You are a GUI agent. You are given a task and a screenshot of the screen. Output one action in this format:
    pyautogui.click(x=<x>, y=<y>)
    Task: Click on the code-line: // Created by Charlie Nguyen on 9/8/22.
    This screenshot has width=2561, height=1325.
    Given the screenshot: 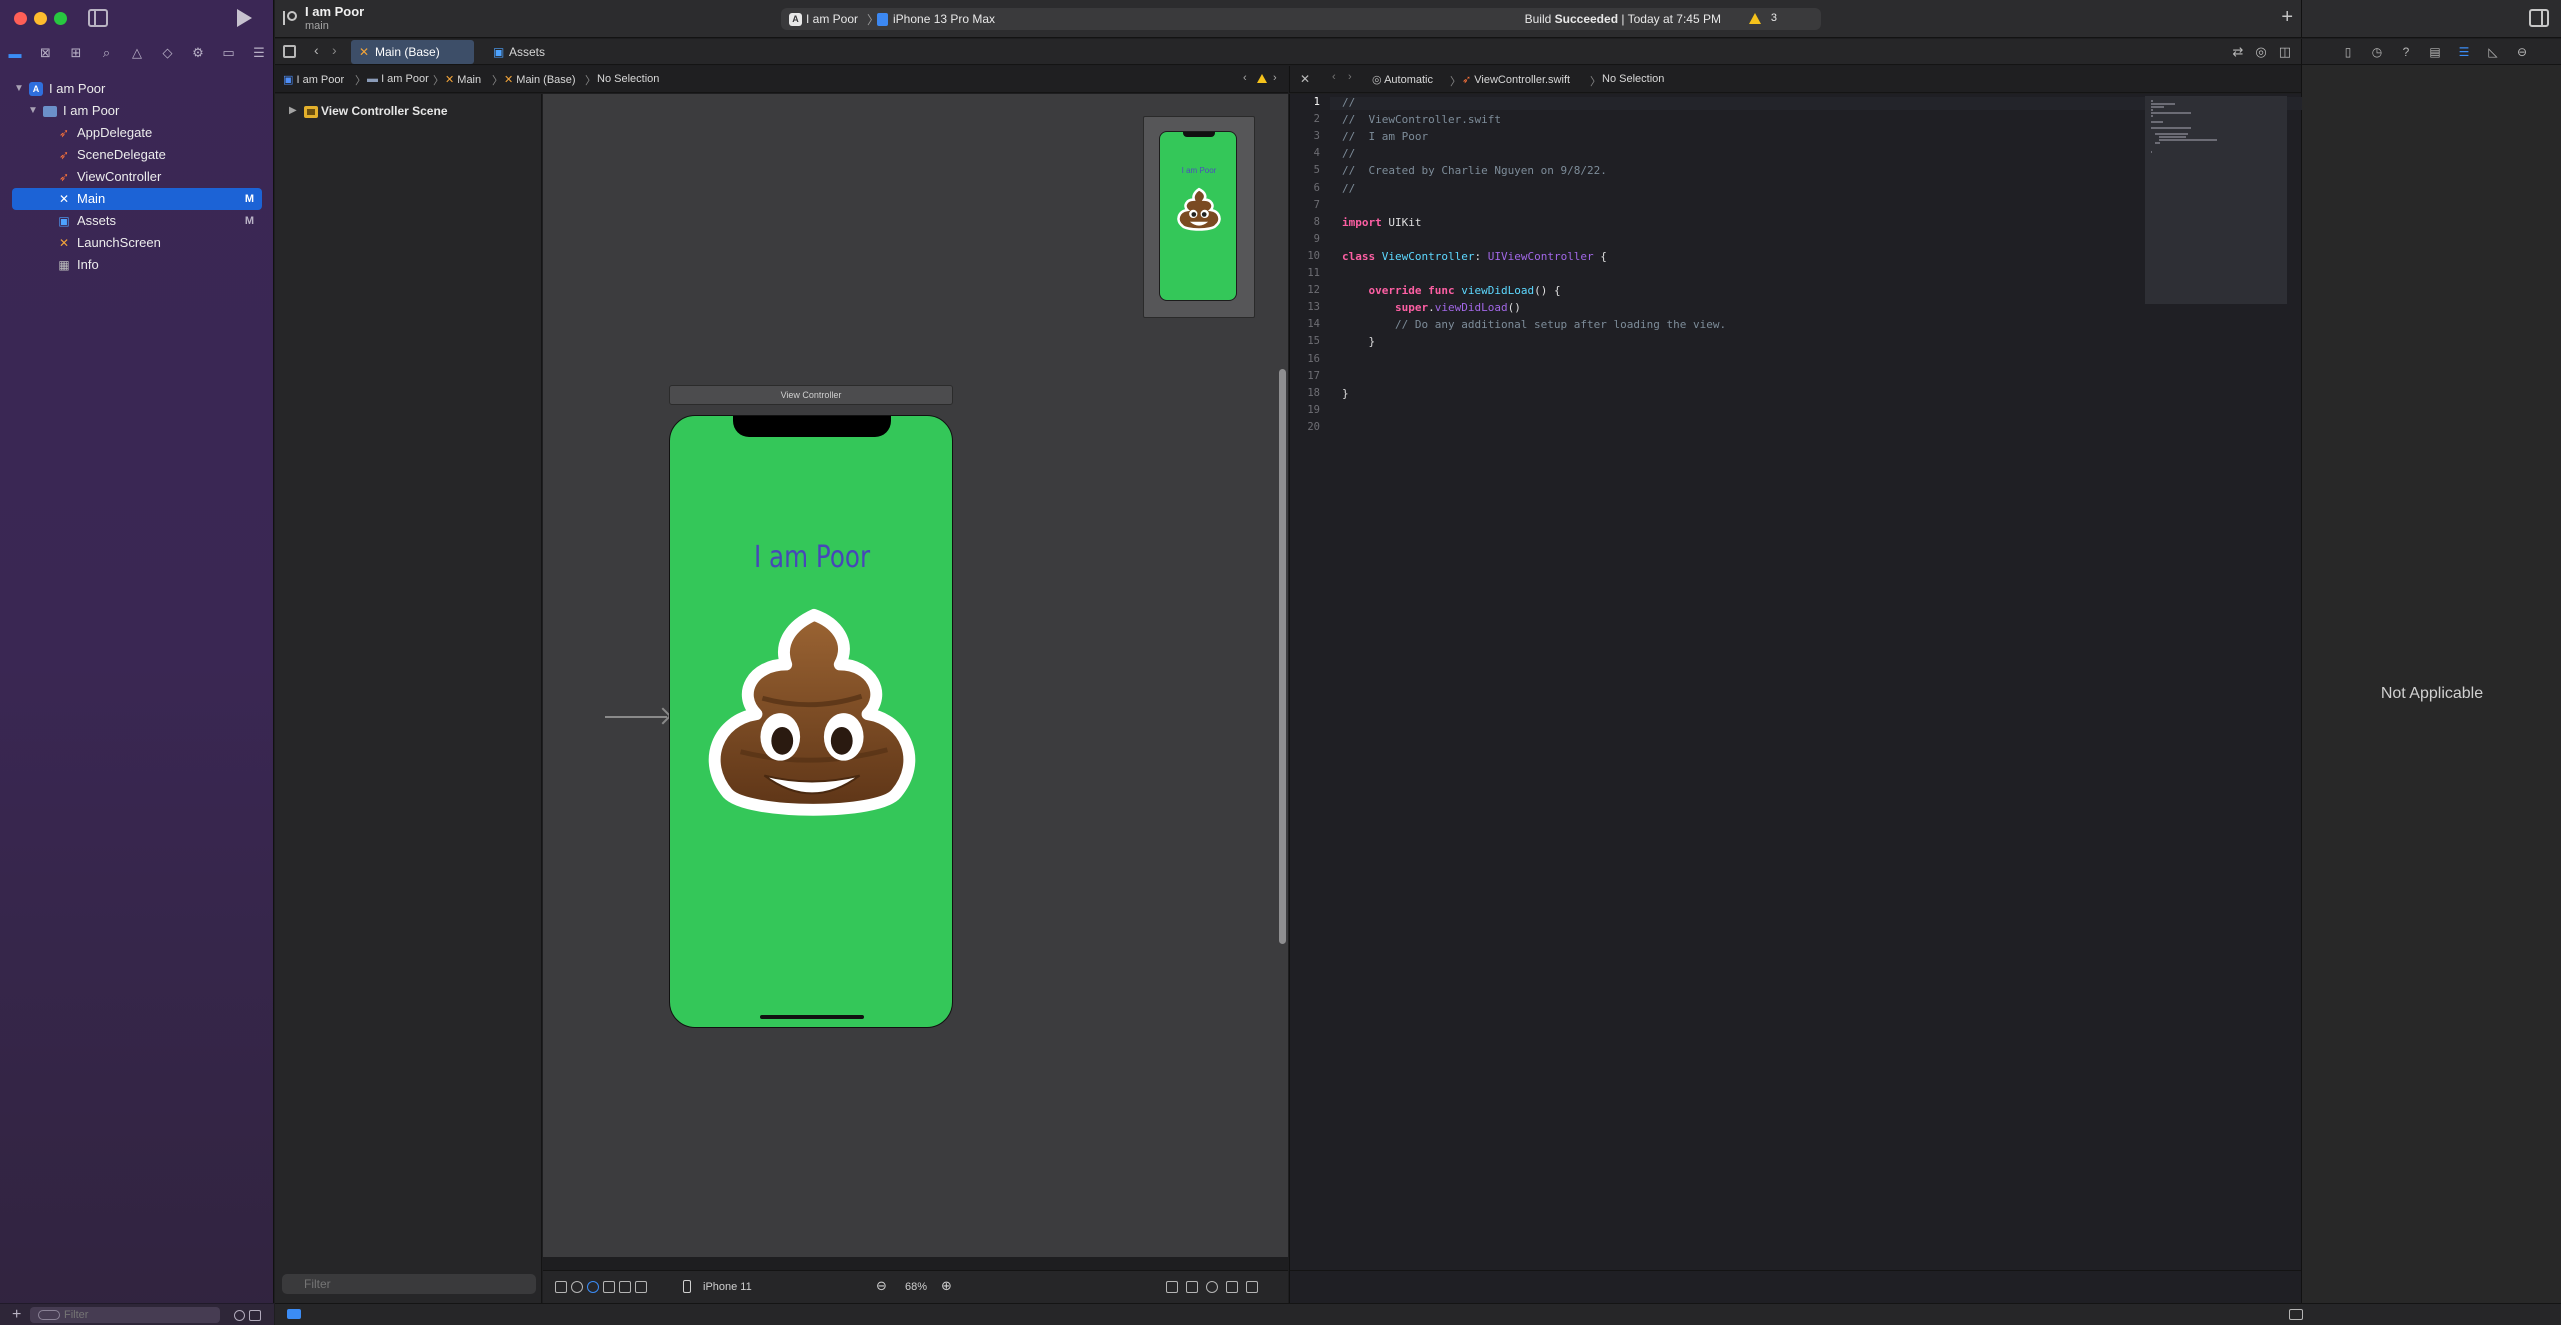 What is the action you would take?
    pyautogui.click(x=1474, y=170)
    